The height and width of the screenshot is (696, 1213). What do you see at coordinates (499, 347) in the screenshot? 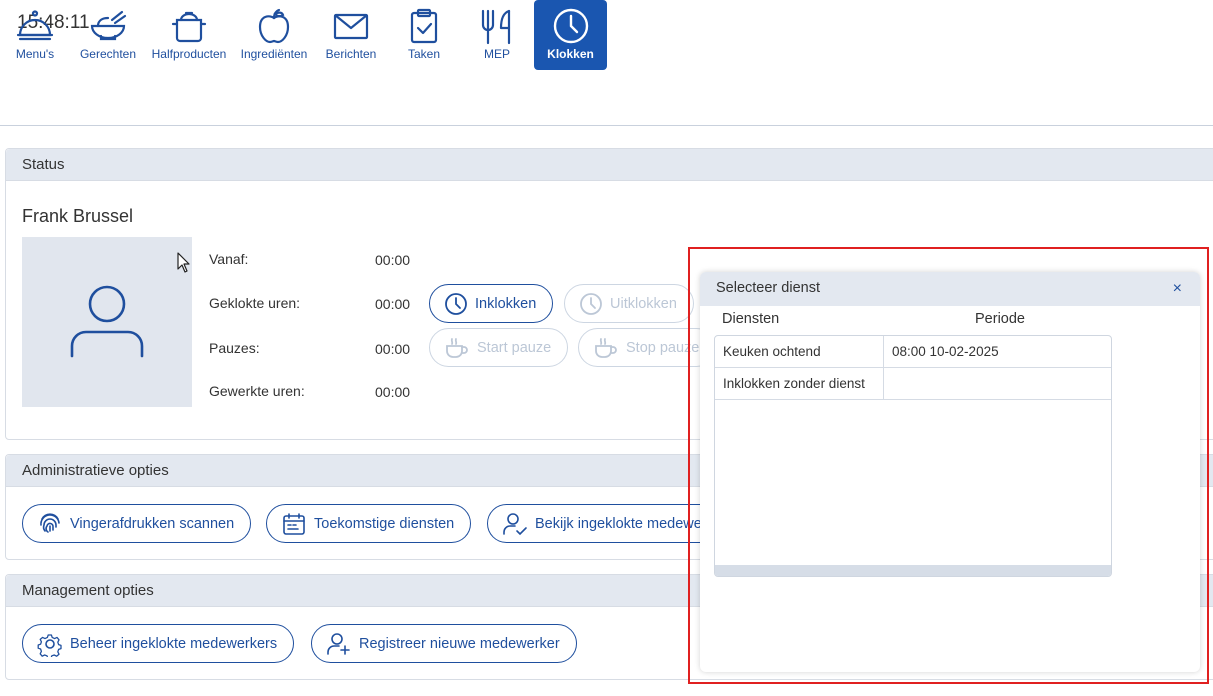
I see `start-break-button: Start pauze` at bounding box center [499, 347].